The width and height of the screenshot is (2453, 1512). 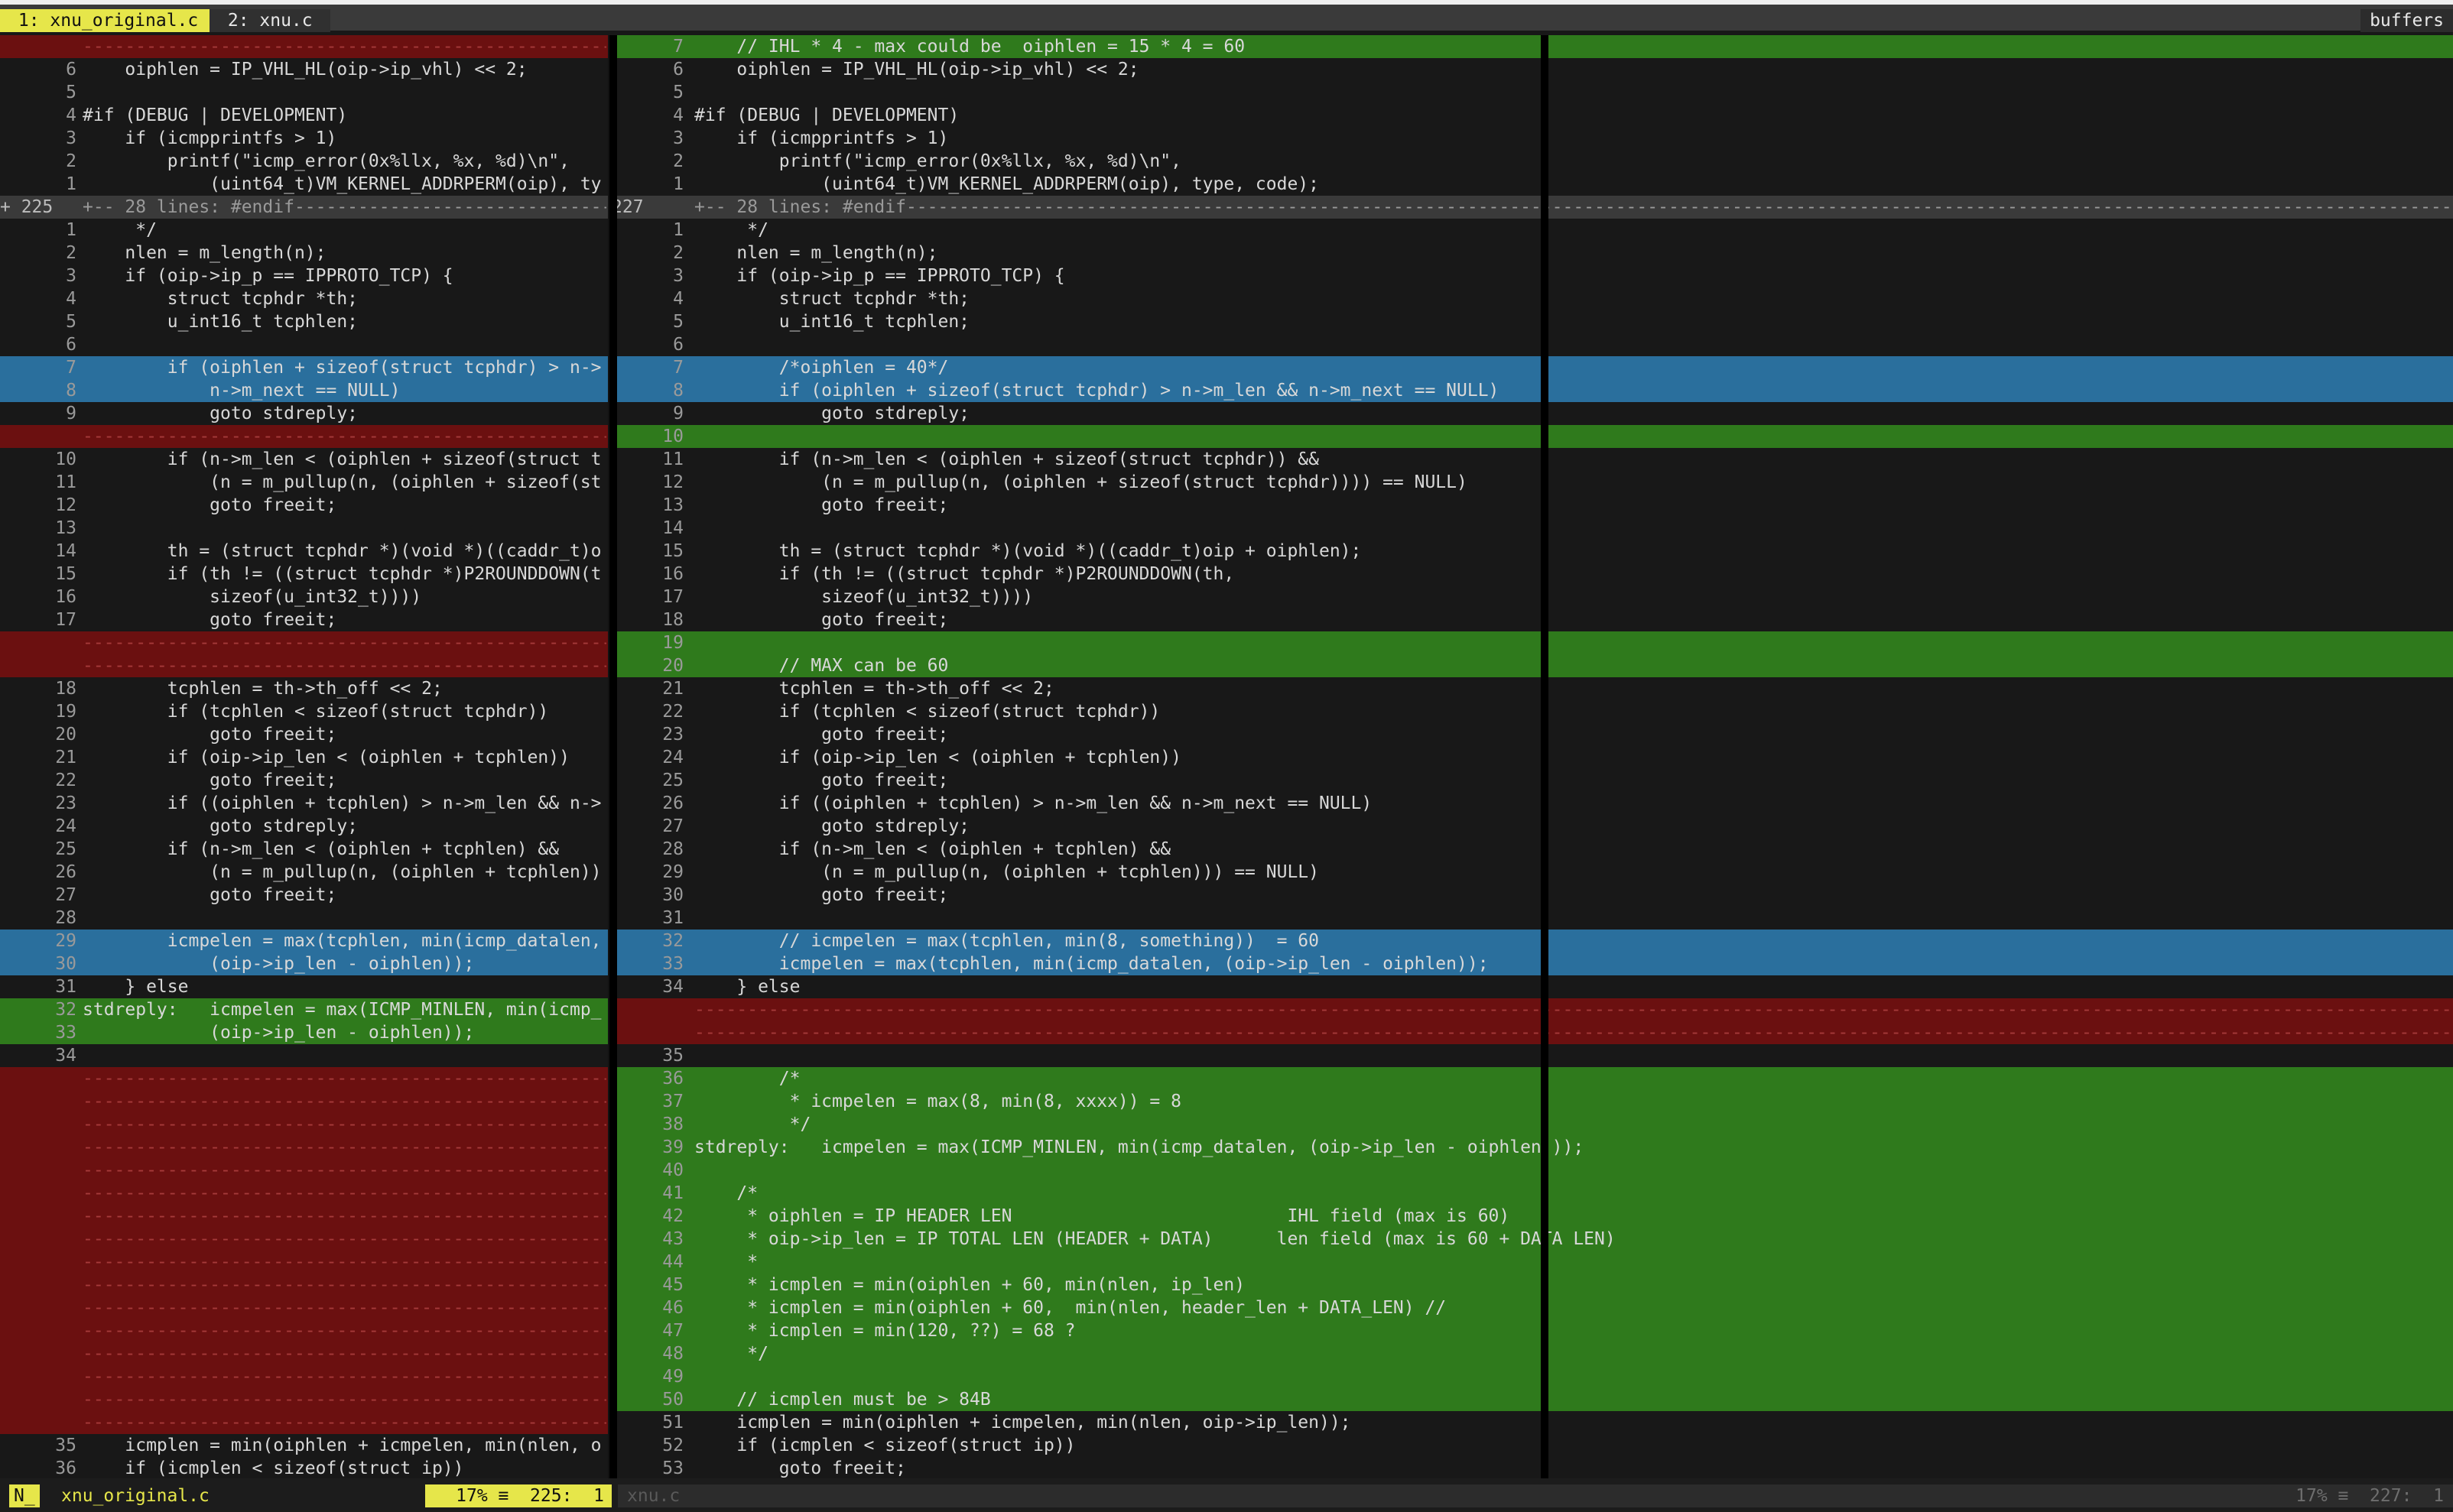 I want to click on code-line: 16 sizeof(u_int32_t)))), so click(x=306, y=597).